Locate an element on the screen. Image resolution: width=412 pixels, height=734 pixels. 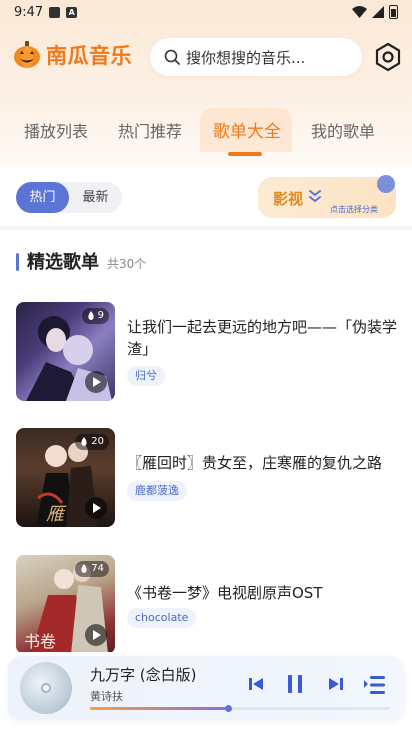
category-selector-button: 影视 点击选择分类 is located at coordinates (327, 196).